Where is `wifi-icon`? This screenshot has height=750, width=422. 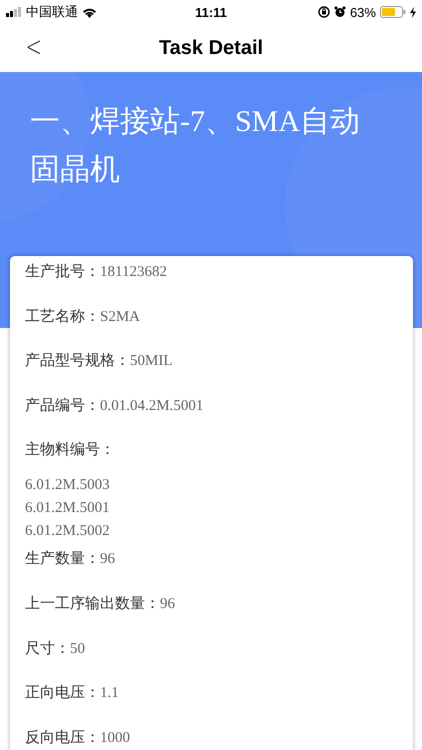
wifi-icon is located at coordinates (89, 12).